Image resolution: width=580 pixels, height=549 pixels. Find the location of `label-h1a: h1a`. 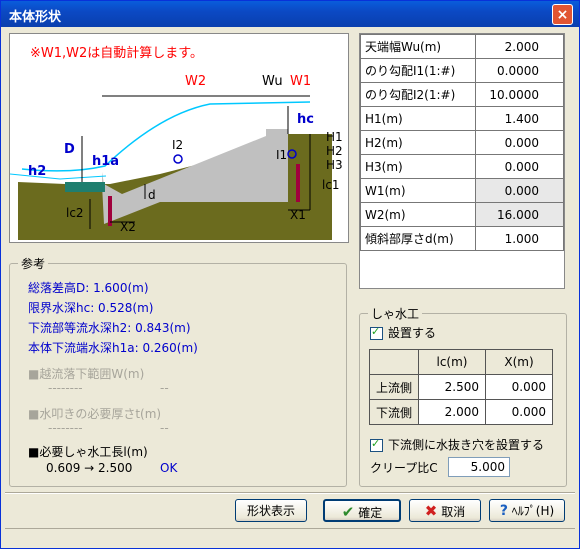

label-h1a: h1a is located at coordinates (106, 161).